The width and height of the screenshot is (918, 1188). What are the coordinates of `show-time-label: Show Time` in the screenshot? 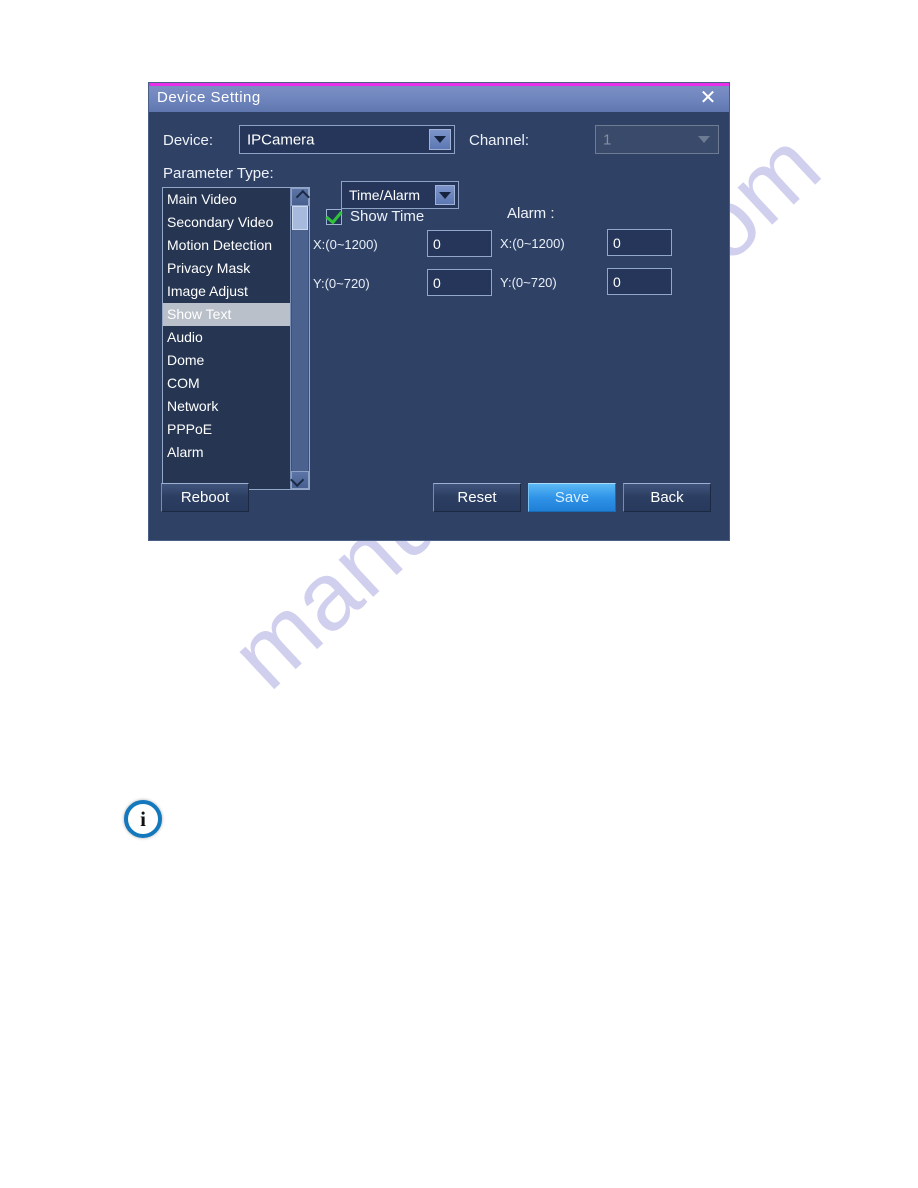 It's located at (387, 216).